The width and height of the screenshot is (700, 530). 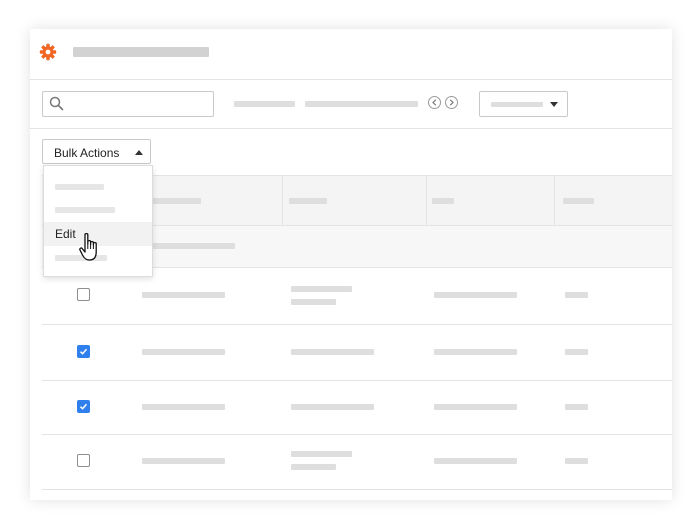 What do you see at coordinates (65, 234) in the screenshot?
I see `menu-item-edit-label: Edit` at bounding box center [65, 234].